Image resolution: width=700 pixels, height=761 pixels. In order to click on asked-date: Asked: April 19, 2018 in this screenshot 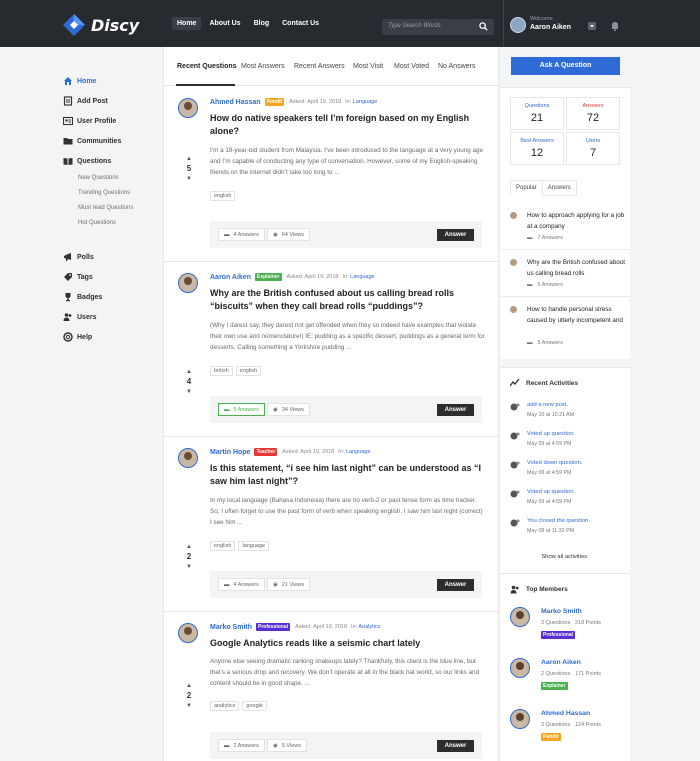, I will do `click(321, 627)`.